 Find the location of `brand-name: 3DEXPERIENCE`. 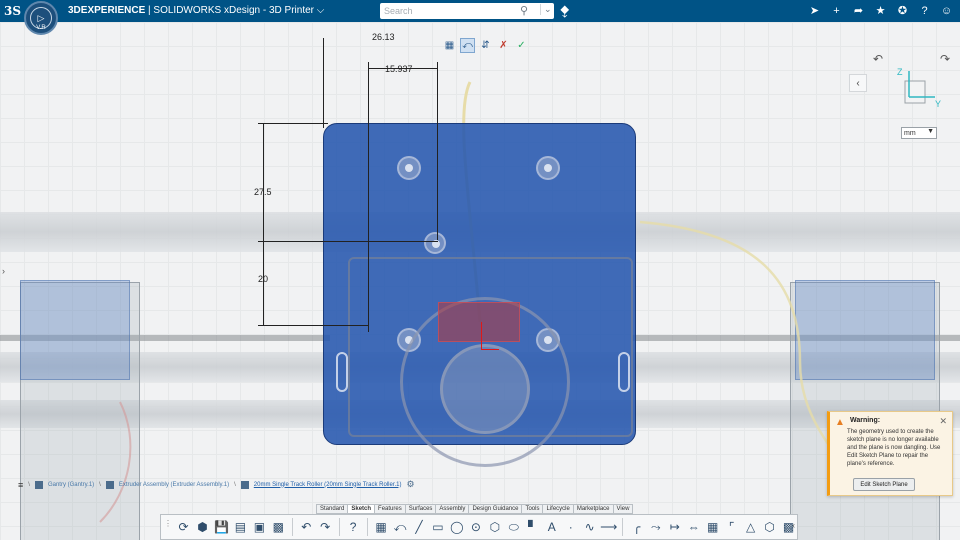

brand-name: 3DEXPERIENCE is located at coordinates (107, 10).